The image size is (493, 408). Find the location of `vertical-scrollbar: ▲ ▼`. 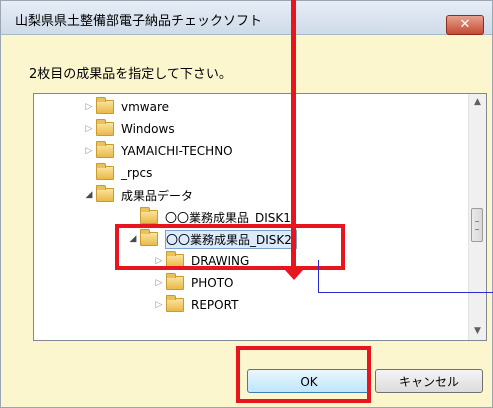

vertical-scrollbar: ▲ ▼ is located at coordinates (477, 217).